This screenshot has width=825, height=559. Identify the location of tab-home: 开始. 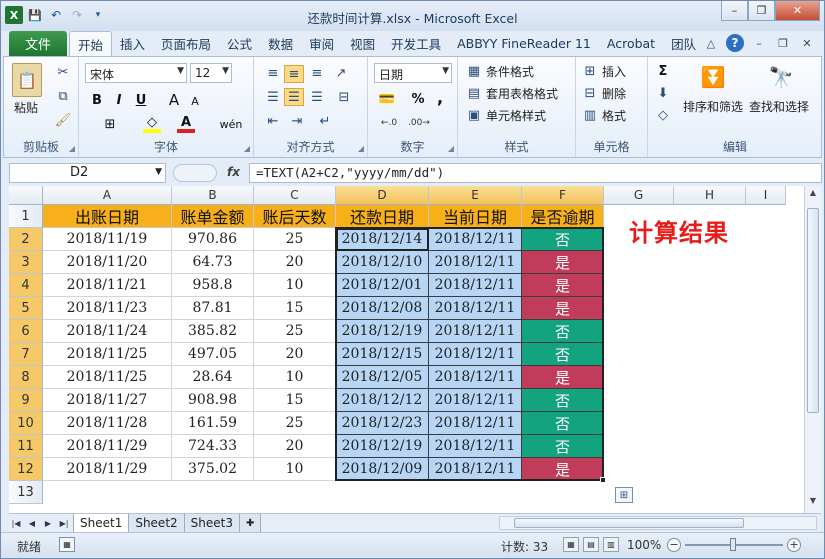
(91, 43).